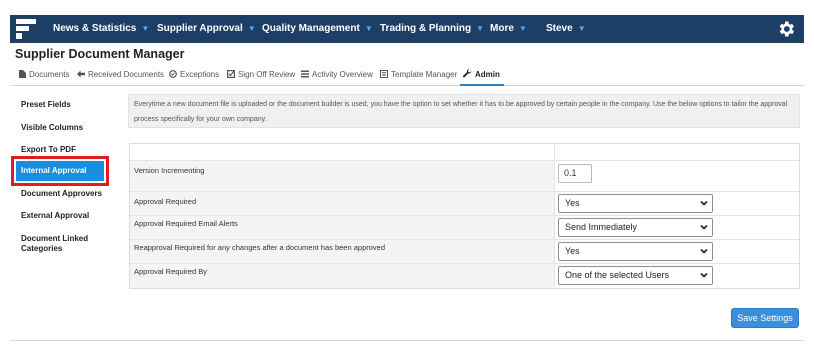 This screenshot has height=352, width=814. I want to click on approval-required-by-select: One of the selected Users, so click(635, 275).